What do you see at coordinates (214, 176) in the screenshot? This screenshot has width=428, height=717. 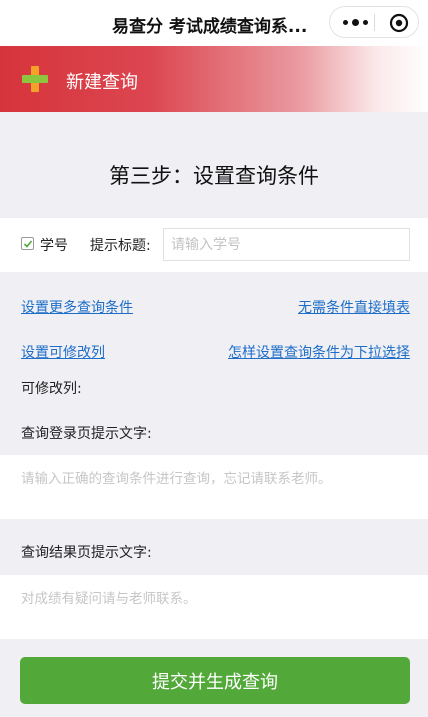 I see `step-heading: 第三步：设置查询条件` at bounding box center [214, 176].